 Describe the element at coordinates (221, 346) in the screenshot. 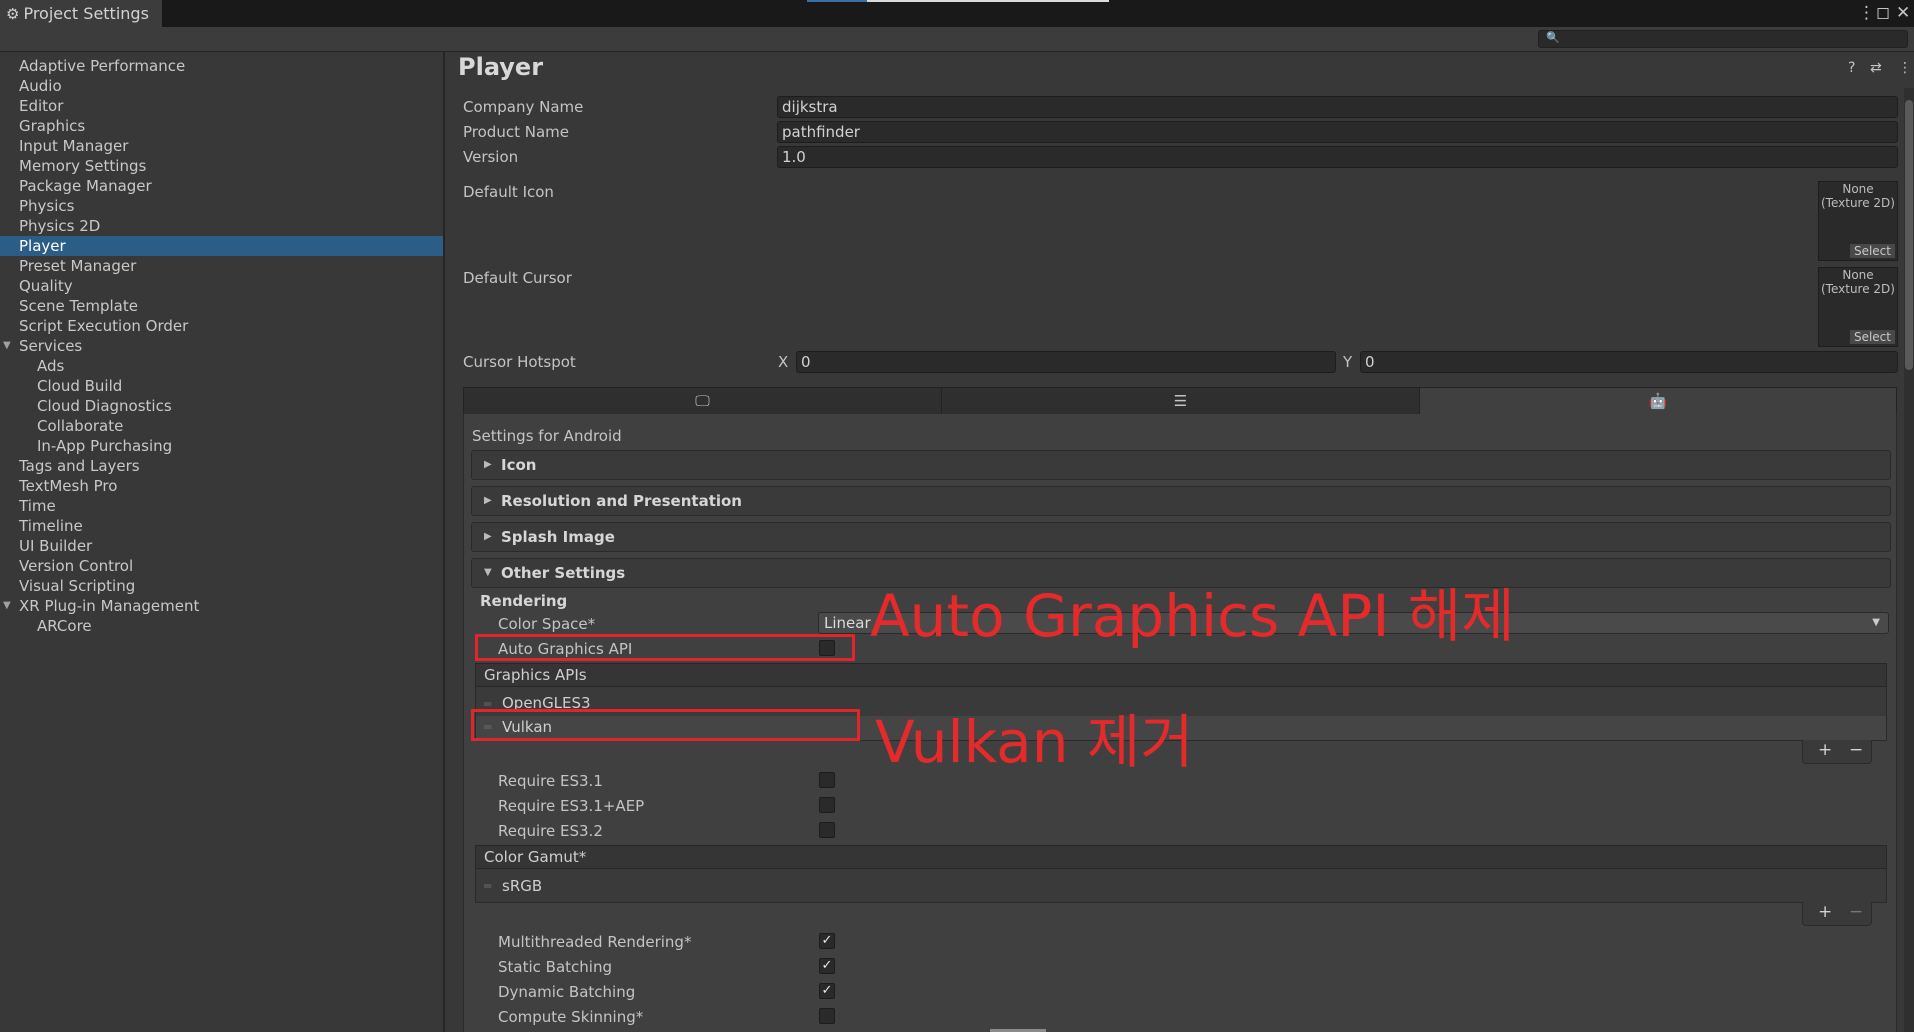

I see `sidebar-item-services: ▼ Services` at that location.